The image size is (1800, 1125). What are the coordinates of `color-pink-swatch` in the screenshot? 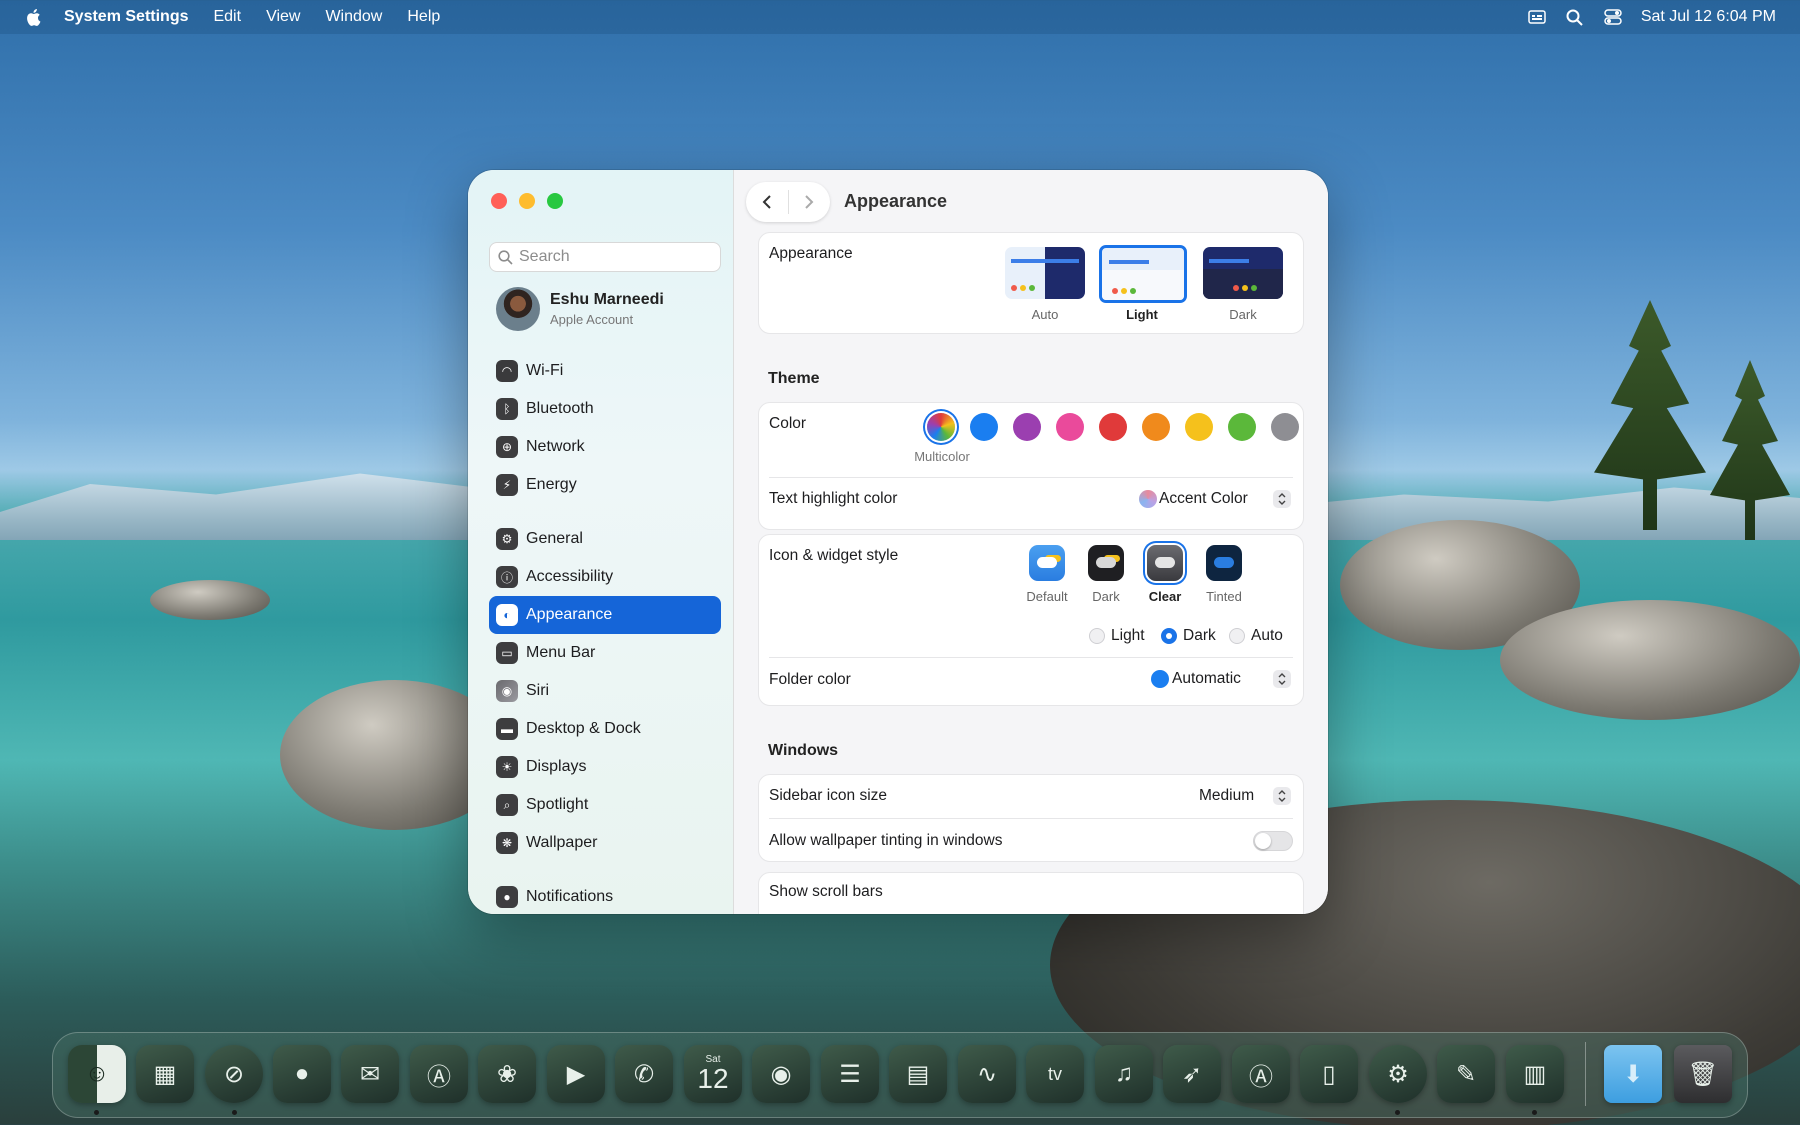 It's located at (1070, 427).